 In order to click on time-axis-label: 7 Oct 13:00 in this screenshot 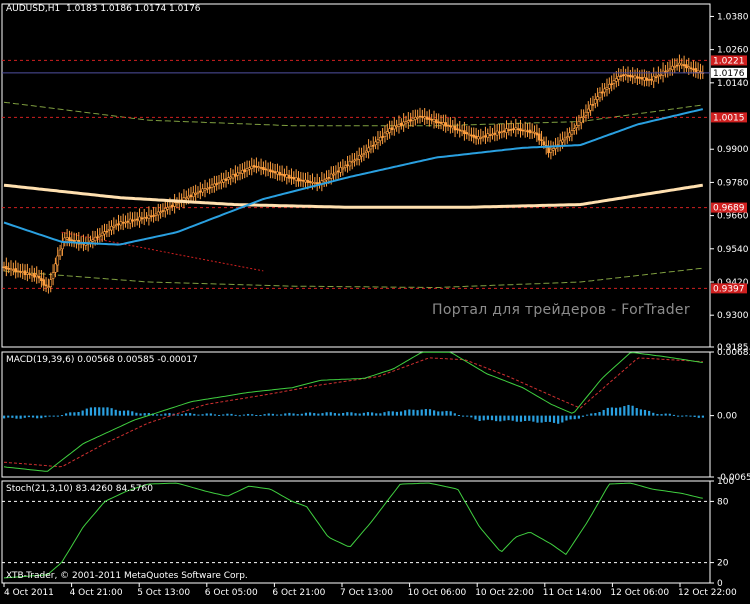, I will do `click(366, 593)`.